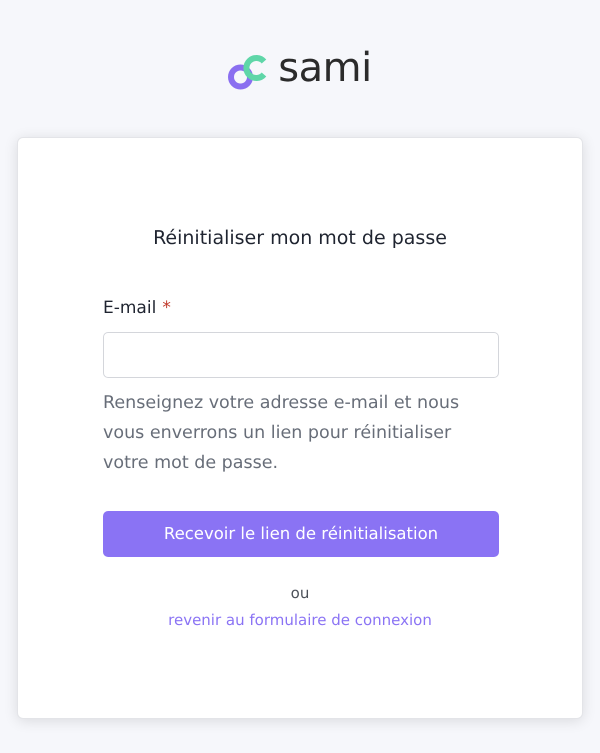 The height and width of the screenshot is (753, 600). I want to click on separator-text: ou, so click(300, 593).